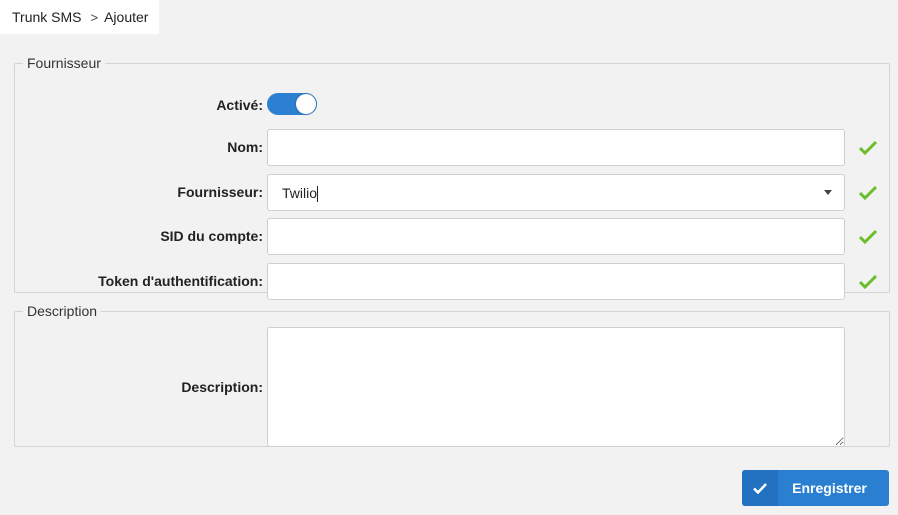 This screenshot has width=898, height=515. What do you see at coordinates (556, 387) in the screenshot?
I see `description-textarea` at bounding box center [556, 387].